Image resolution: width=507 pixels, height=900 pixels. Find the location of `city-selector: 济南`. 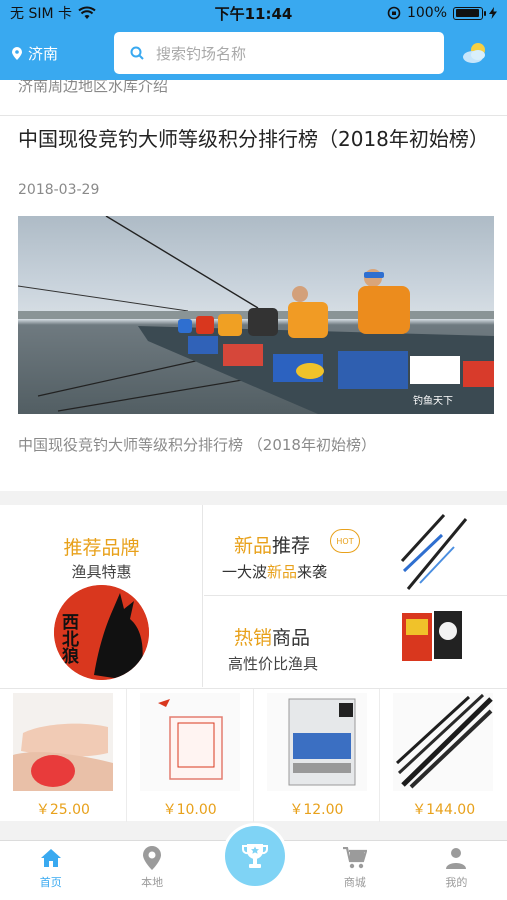

city-selector: 济南 is located at coordinates (56, 53).